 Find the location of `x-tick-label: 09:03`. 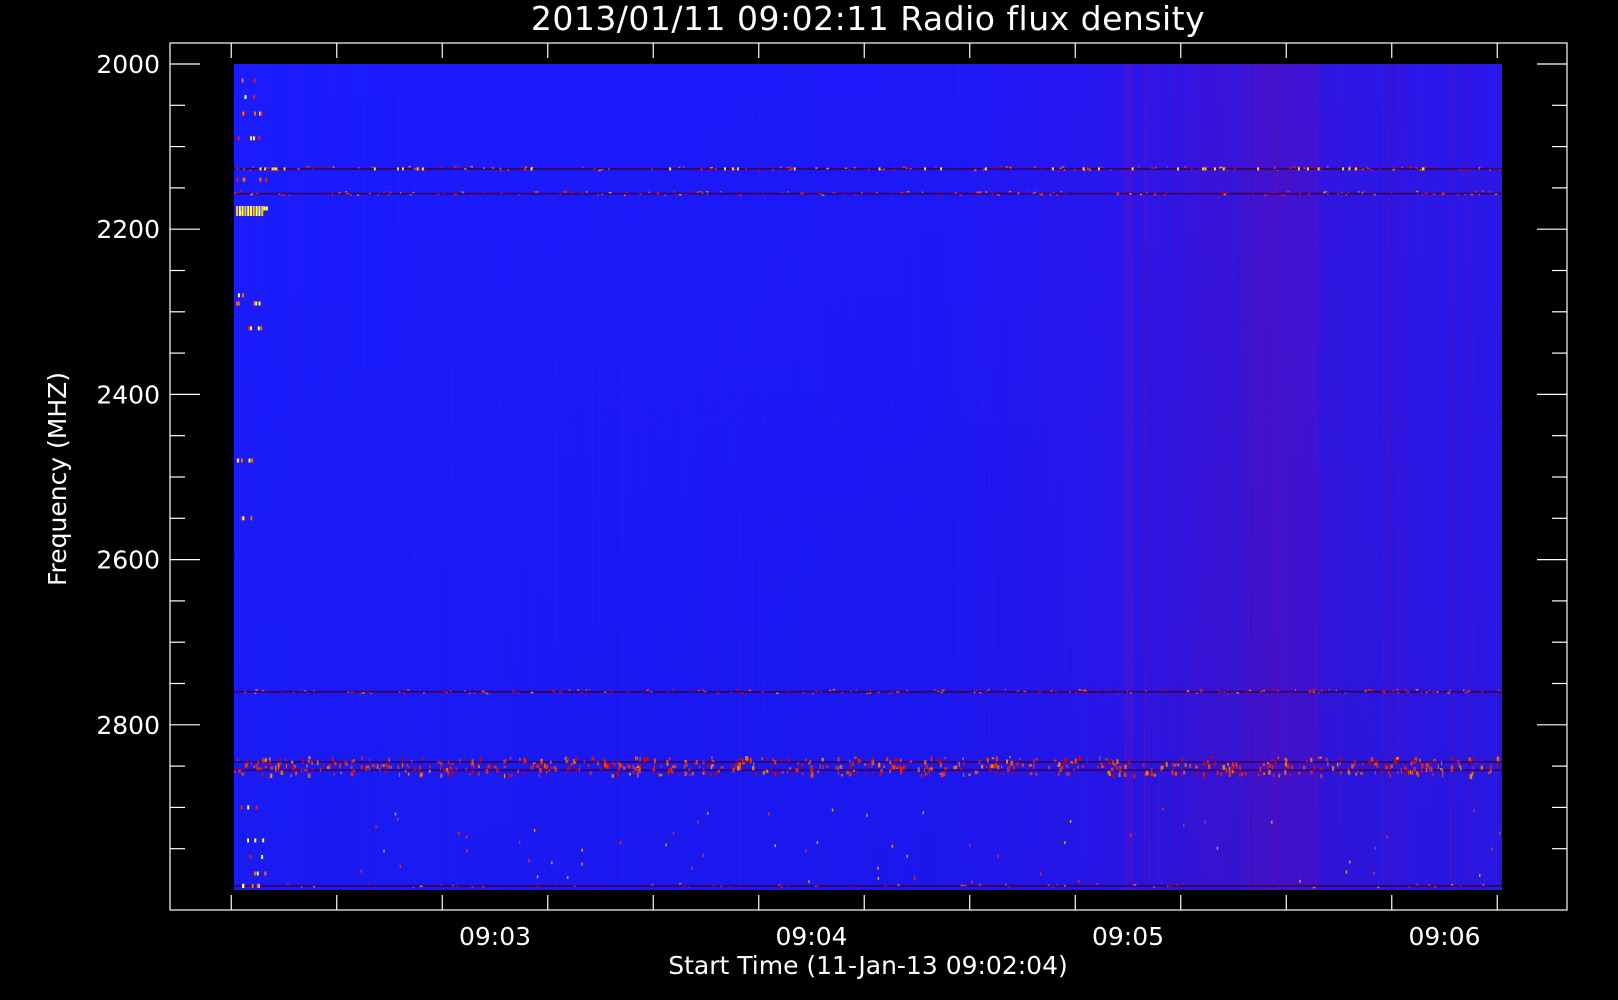

x-tick-label: 09:03 is located at coordinates (495, 936).